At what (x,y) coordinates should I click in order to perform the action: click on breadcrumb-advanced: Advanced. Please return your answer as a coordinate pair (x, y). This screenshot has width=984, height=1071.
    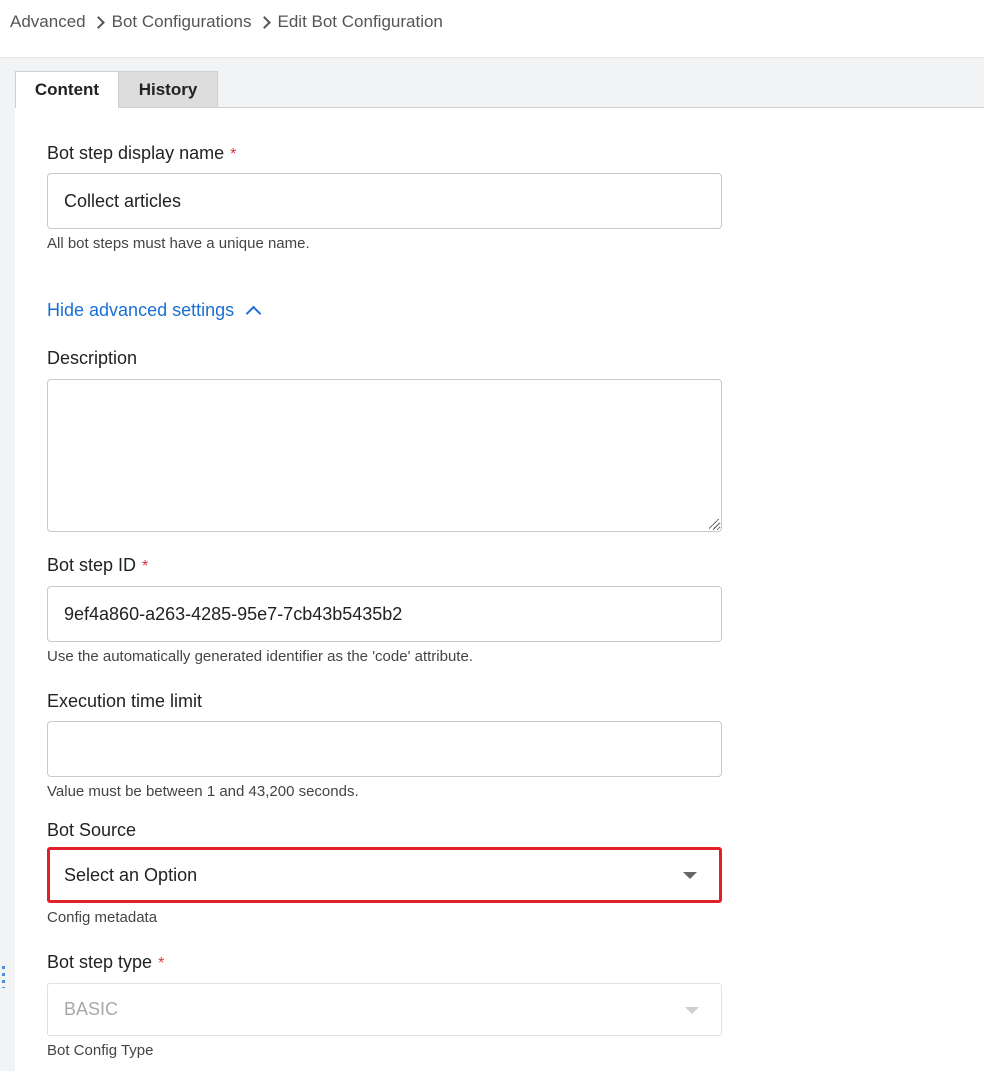
    Looking at the image, I should click on (48, 22).